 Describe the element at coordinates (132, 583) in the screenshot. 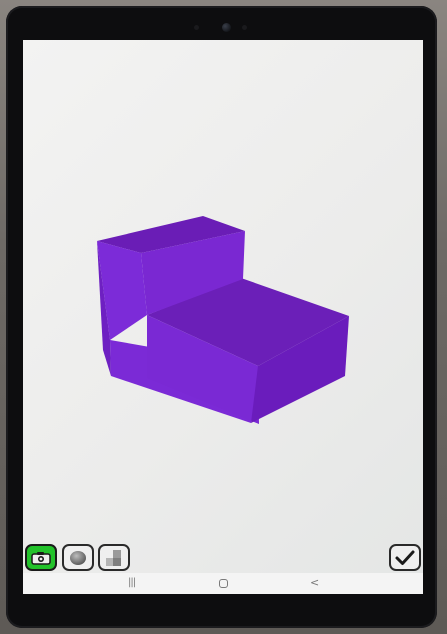

I see `recent-apps-button: |||` at that location.